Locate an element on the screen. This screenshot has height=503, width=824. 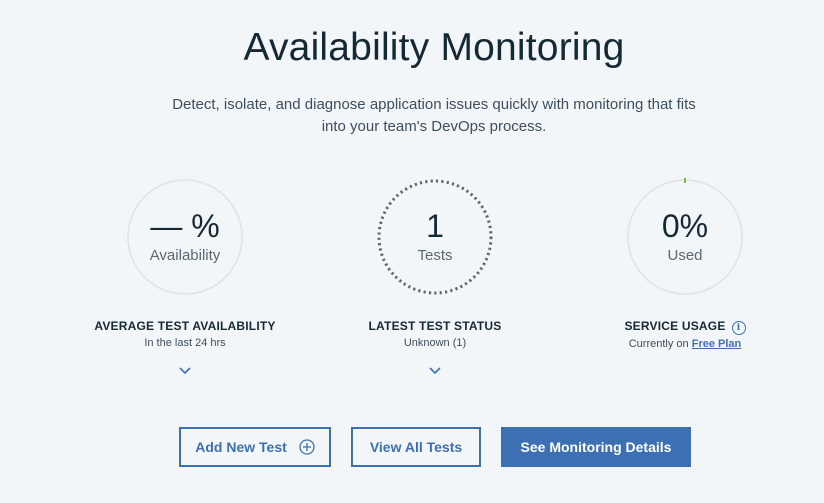
plus-circle-icon is located at coordinates (307, 447).